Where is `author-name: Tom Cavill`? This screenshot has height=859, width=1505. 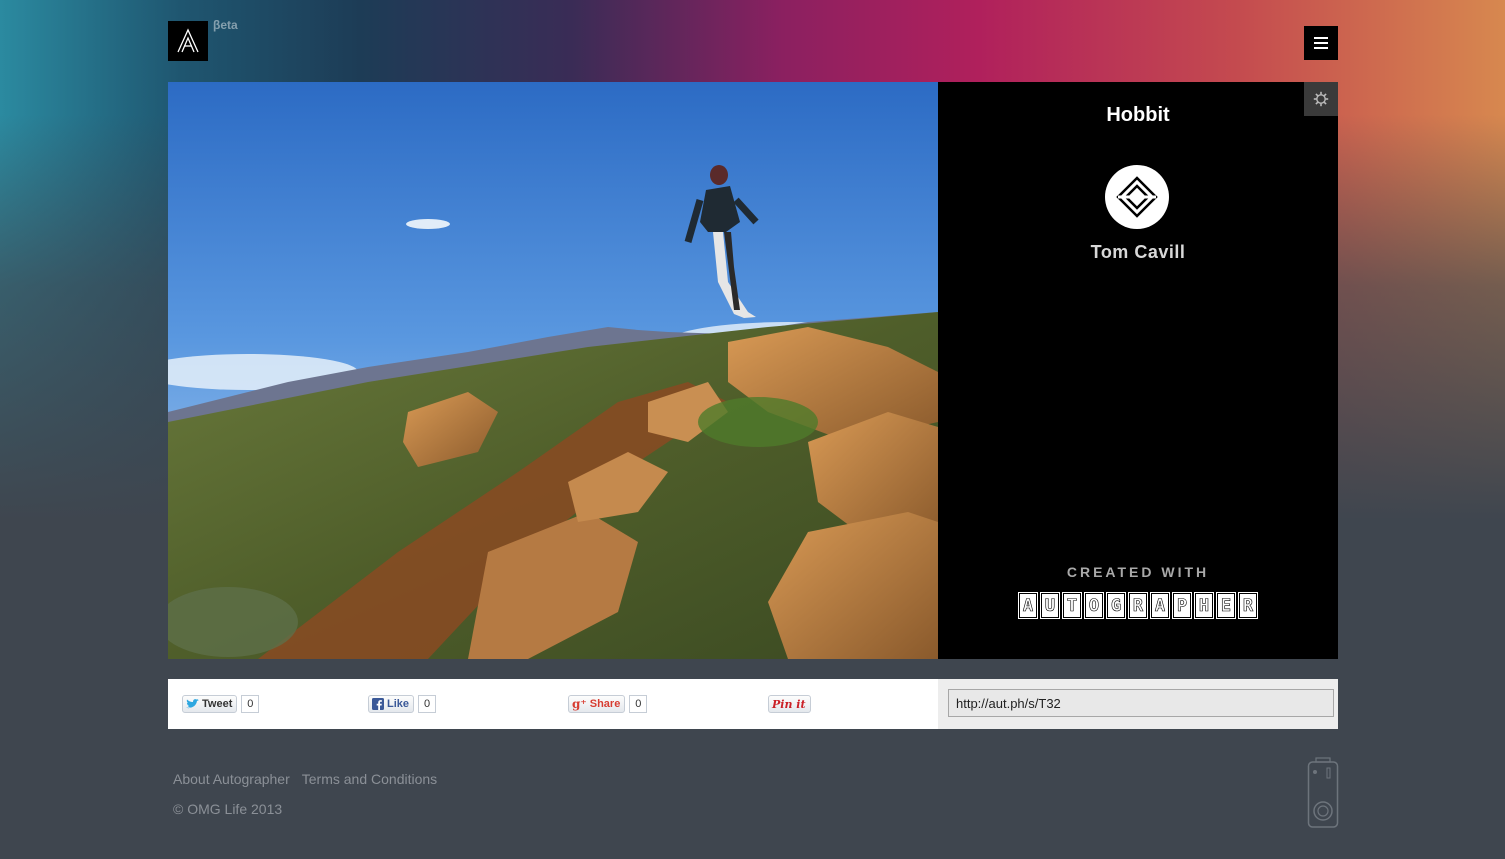
author-name: Tom Cavill is located at coordinates (1138, 252).